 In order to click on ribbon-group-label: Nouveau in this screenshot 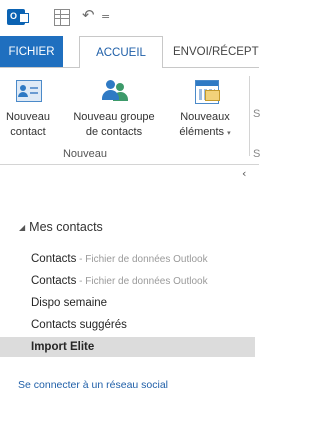, I will do `click(85, 154)`.